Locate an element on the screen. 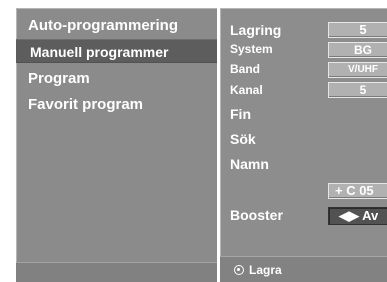  menu-item-manual-programming: Manuell programmer is located at coordinates (116, 51).